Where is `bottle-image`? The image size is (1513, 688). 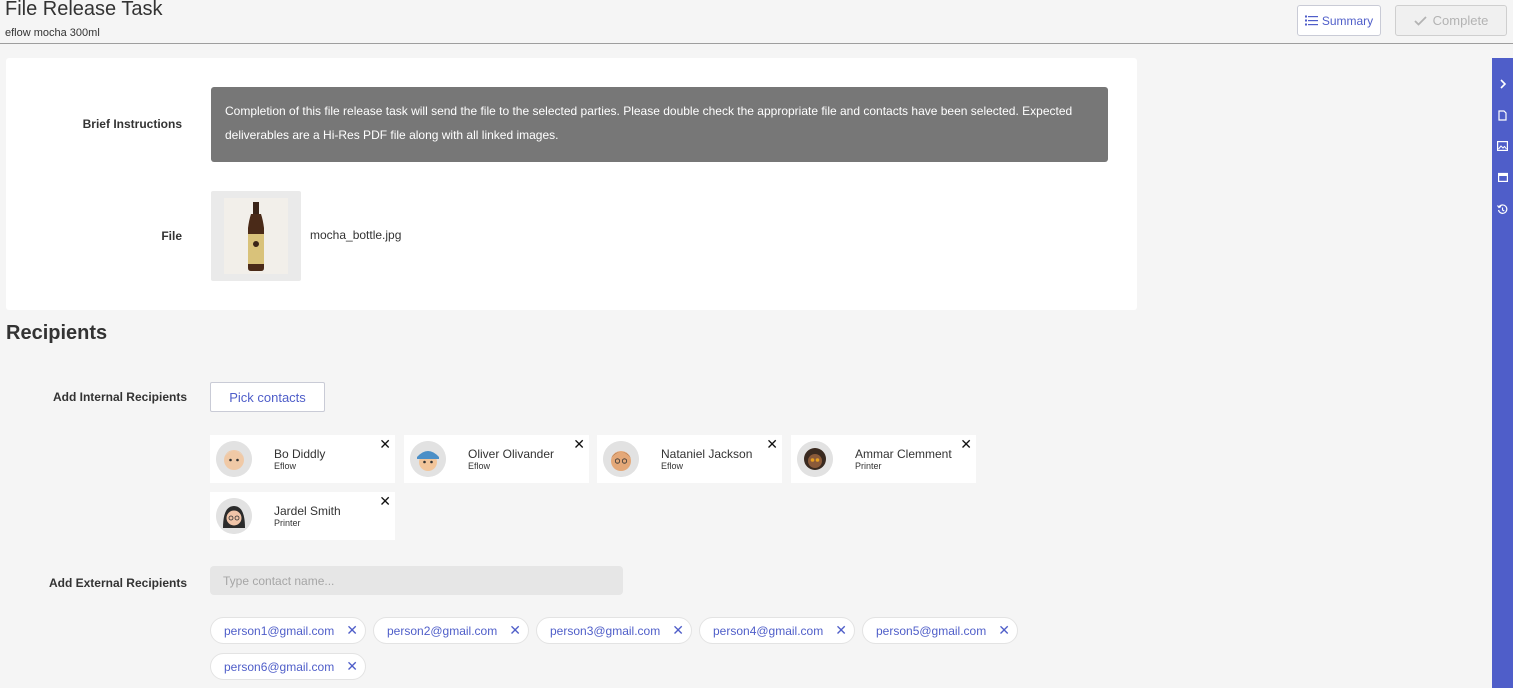 bottle-image is located at coordinates (256, 236).